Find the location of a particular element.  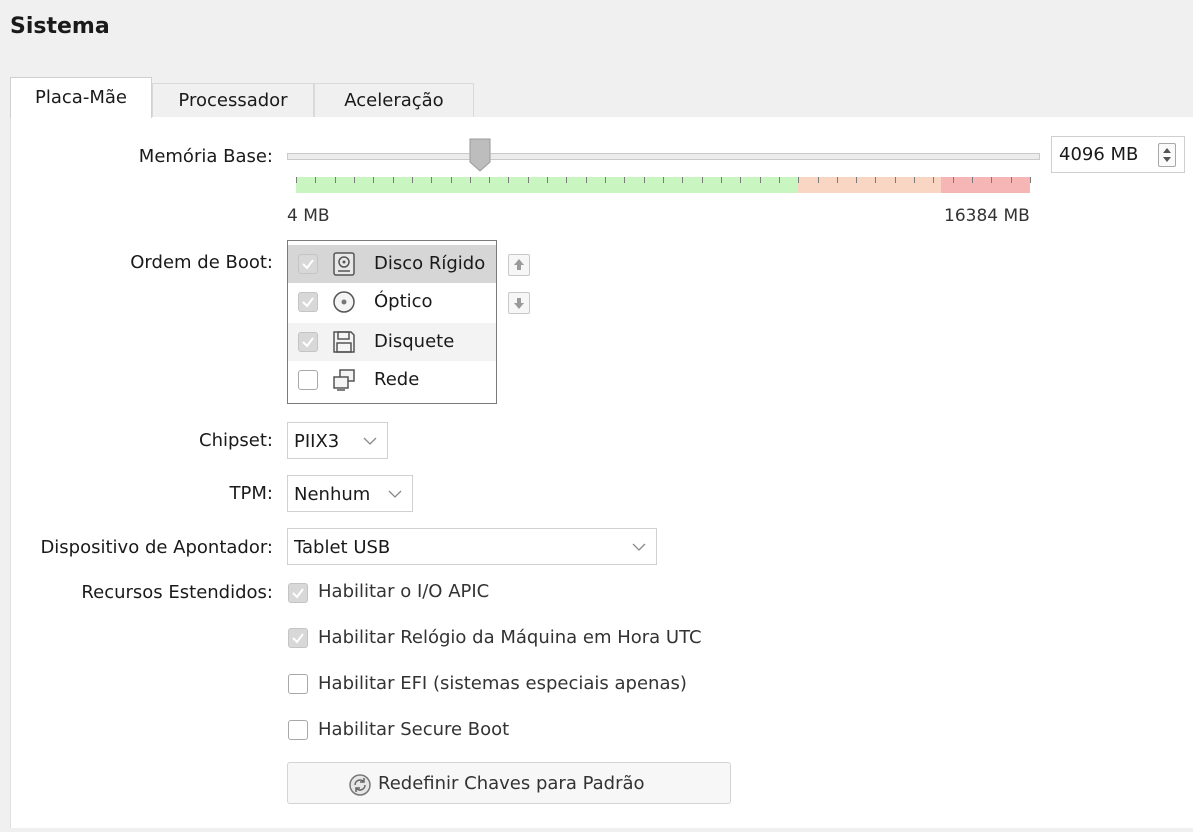

memory-scale-danger-zone is located at coordinates (985, 185).